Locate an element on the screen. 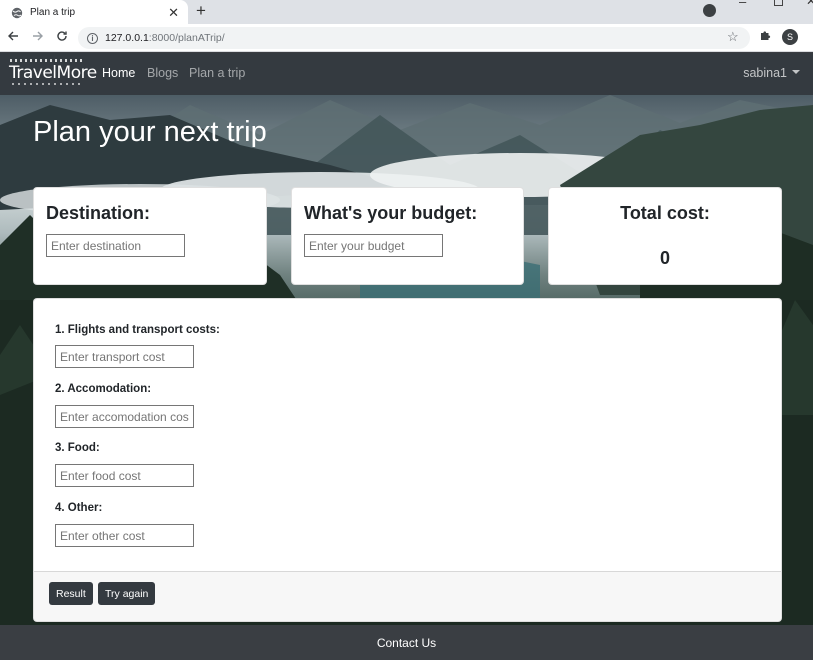 The width and height of the screenshot is (813, 660). close-window-icon: ✕ is located at coordinates (809, 4).